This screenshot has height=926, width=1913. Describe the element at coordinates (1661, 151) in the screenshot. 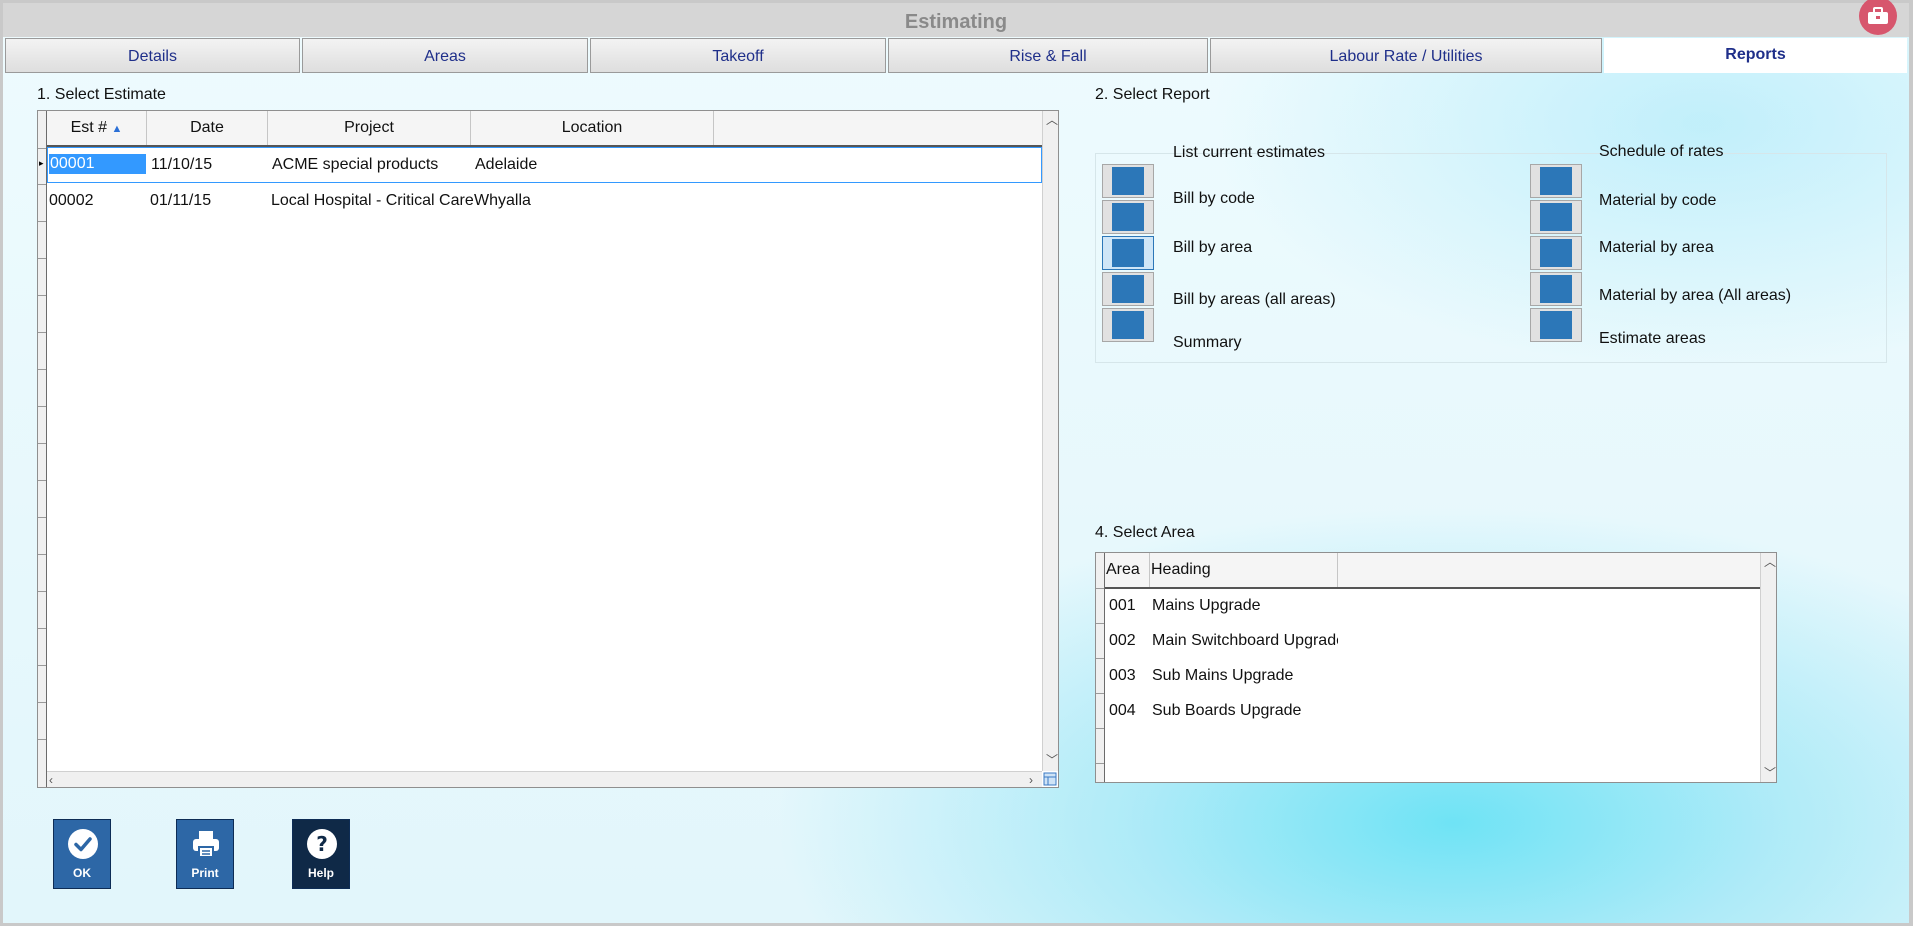

I see `schedule-of-rates-heading: Schedule of rates` at that location.